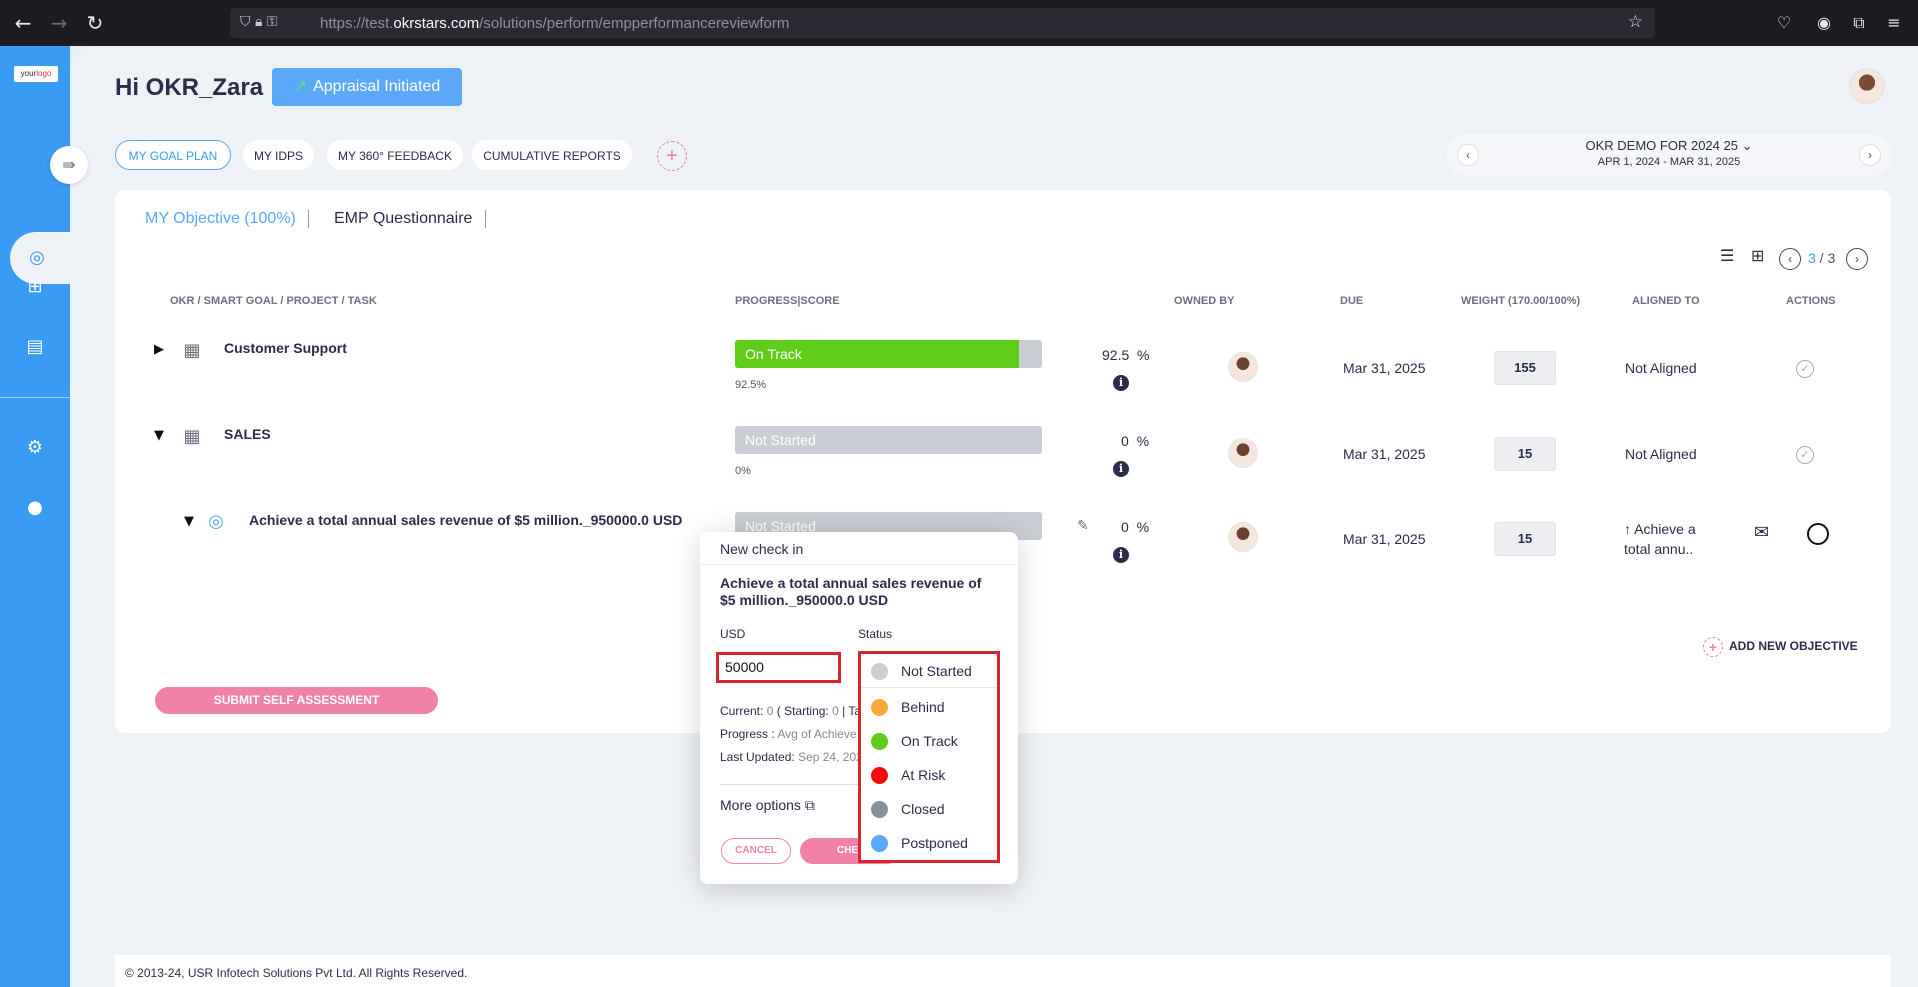 The image size is (1918, 987). What do you see at coordinates (278, 155) in the screenshot?
I see `tab-my-idps: MY IDPS` at bounding box center [278, 155].